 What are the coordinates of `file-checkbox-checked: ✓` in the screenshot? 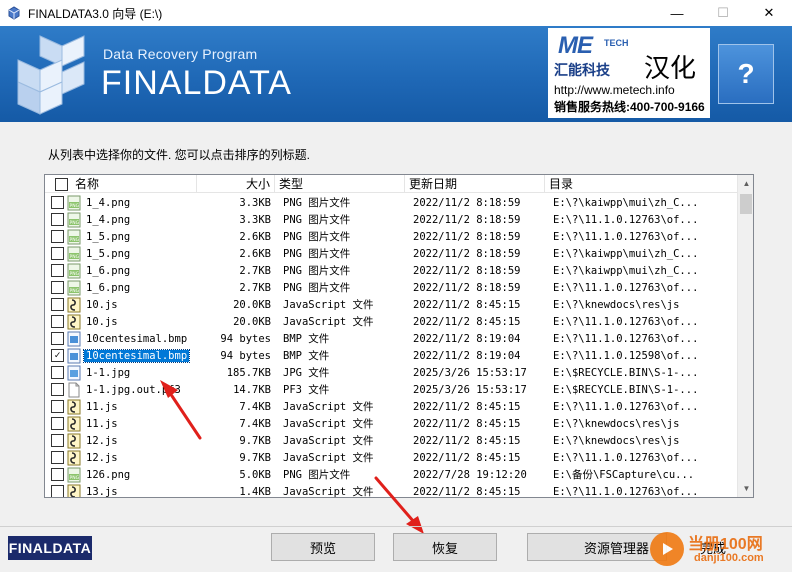 It's located at (57, 355).